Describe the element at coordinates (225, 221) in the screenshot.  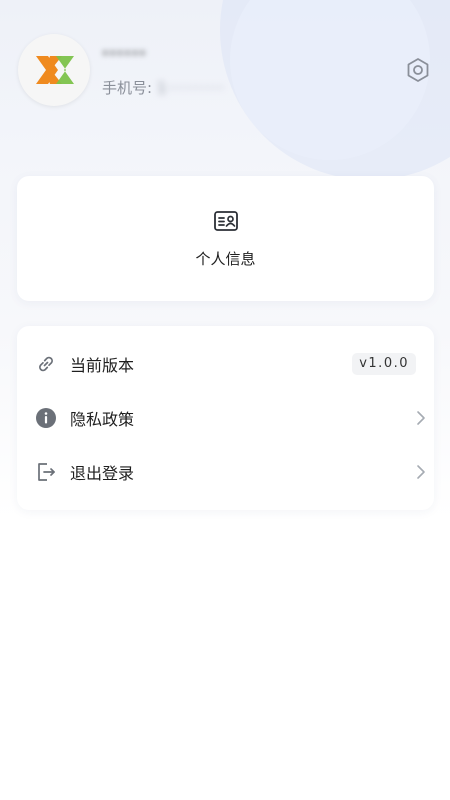
I see `id-card-icon` at that location.